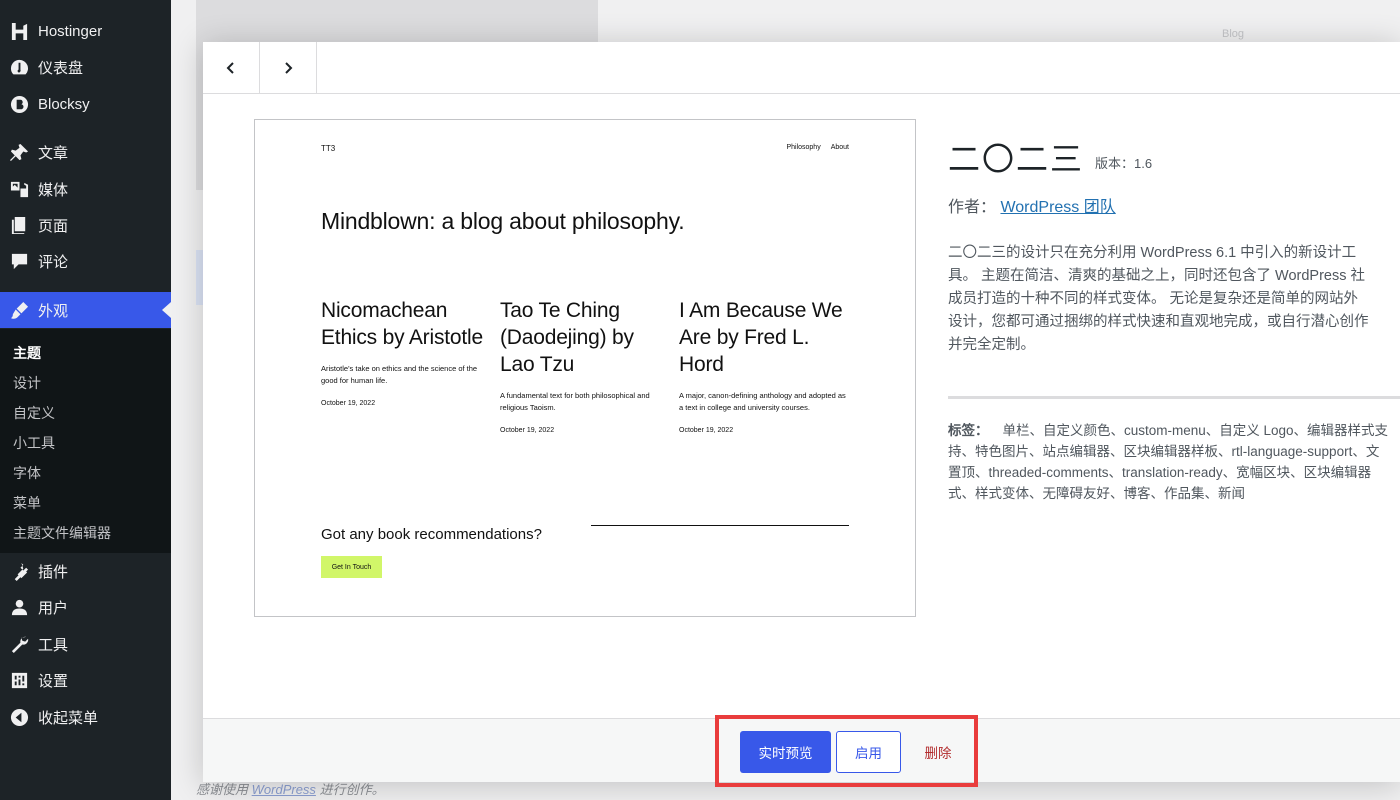 The height and width of the screenshot is (800, 1400). Describe the element at coordinates (53, 608) in the screenshot. I see `sidebar-item-label: 用户` at that location.